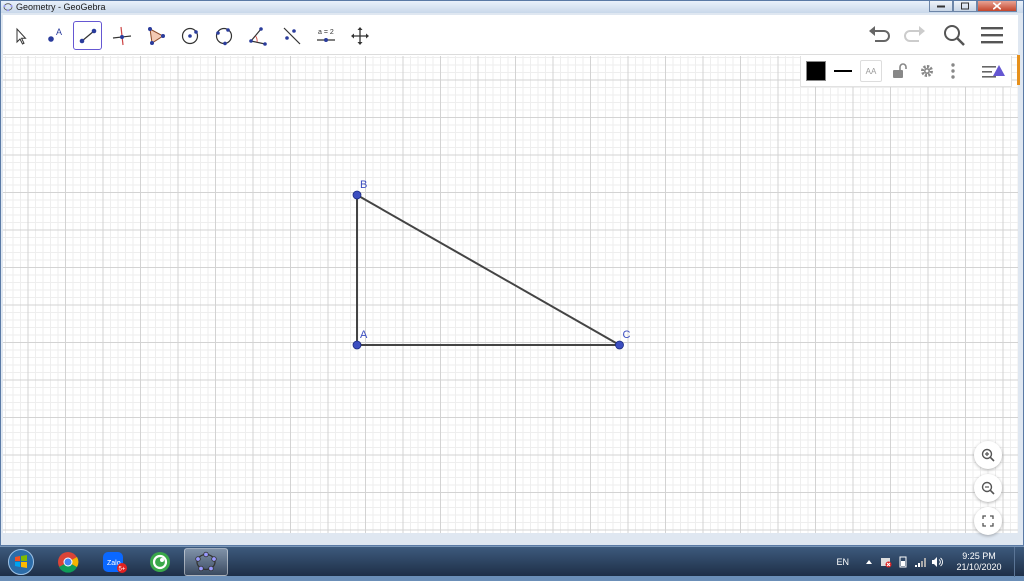  I want to click on move-graphics-tool, so click(359, 35).